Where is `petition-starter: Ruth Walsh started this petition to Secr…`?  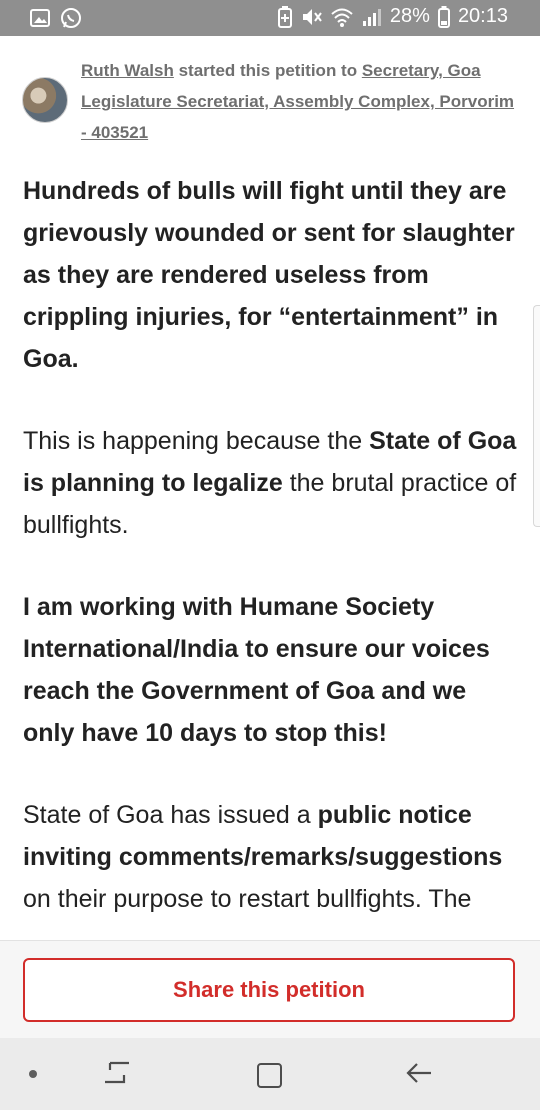 petition-starter: Ruth Walsh started this petition to Secr… is located at coordinates (272, 105).